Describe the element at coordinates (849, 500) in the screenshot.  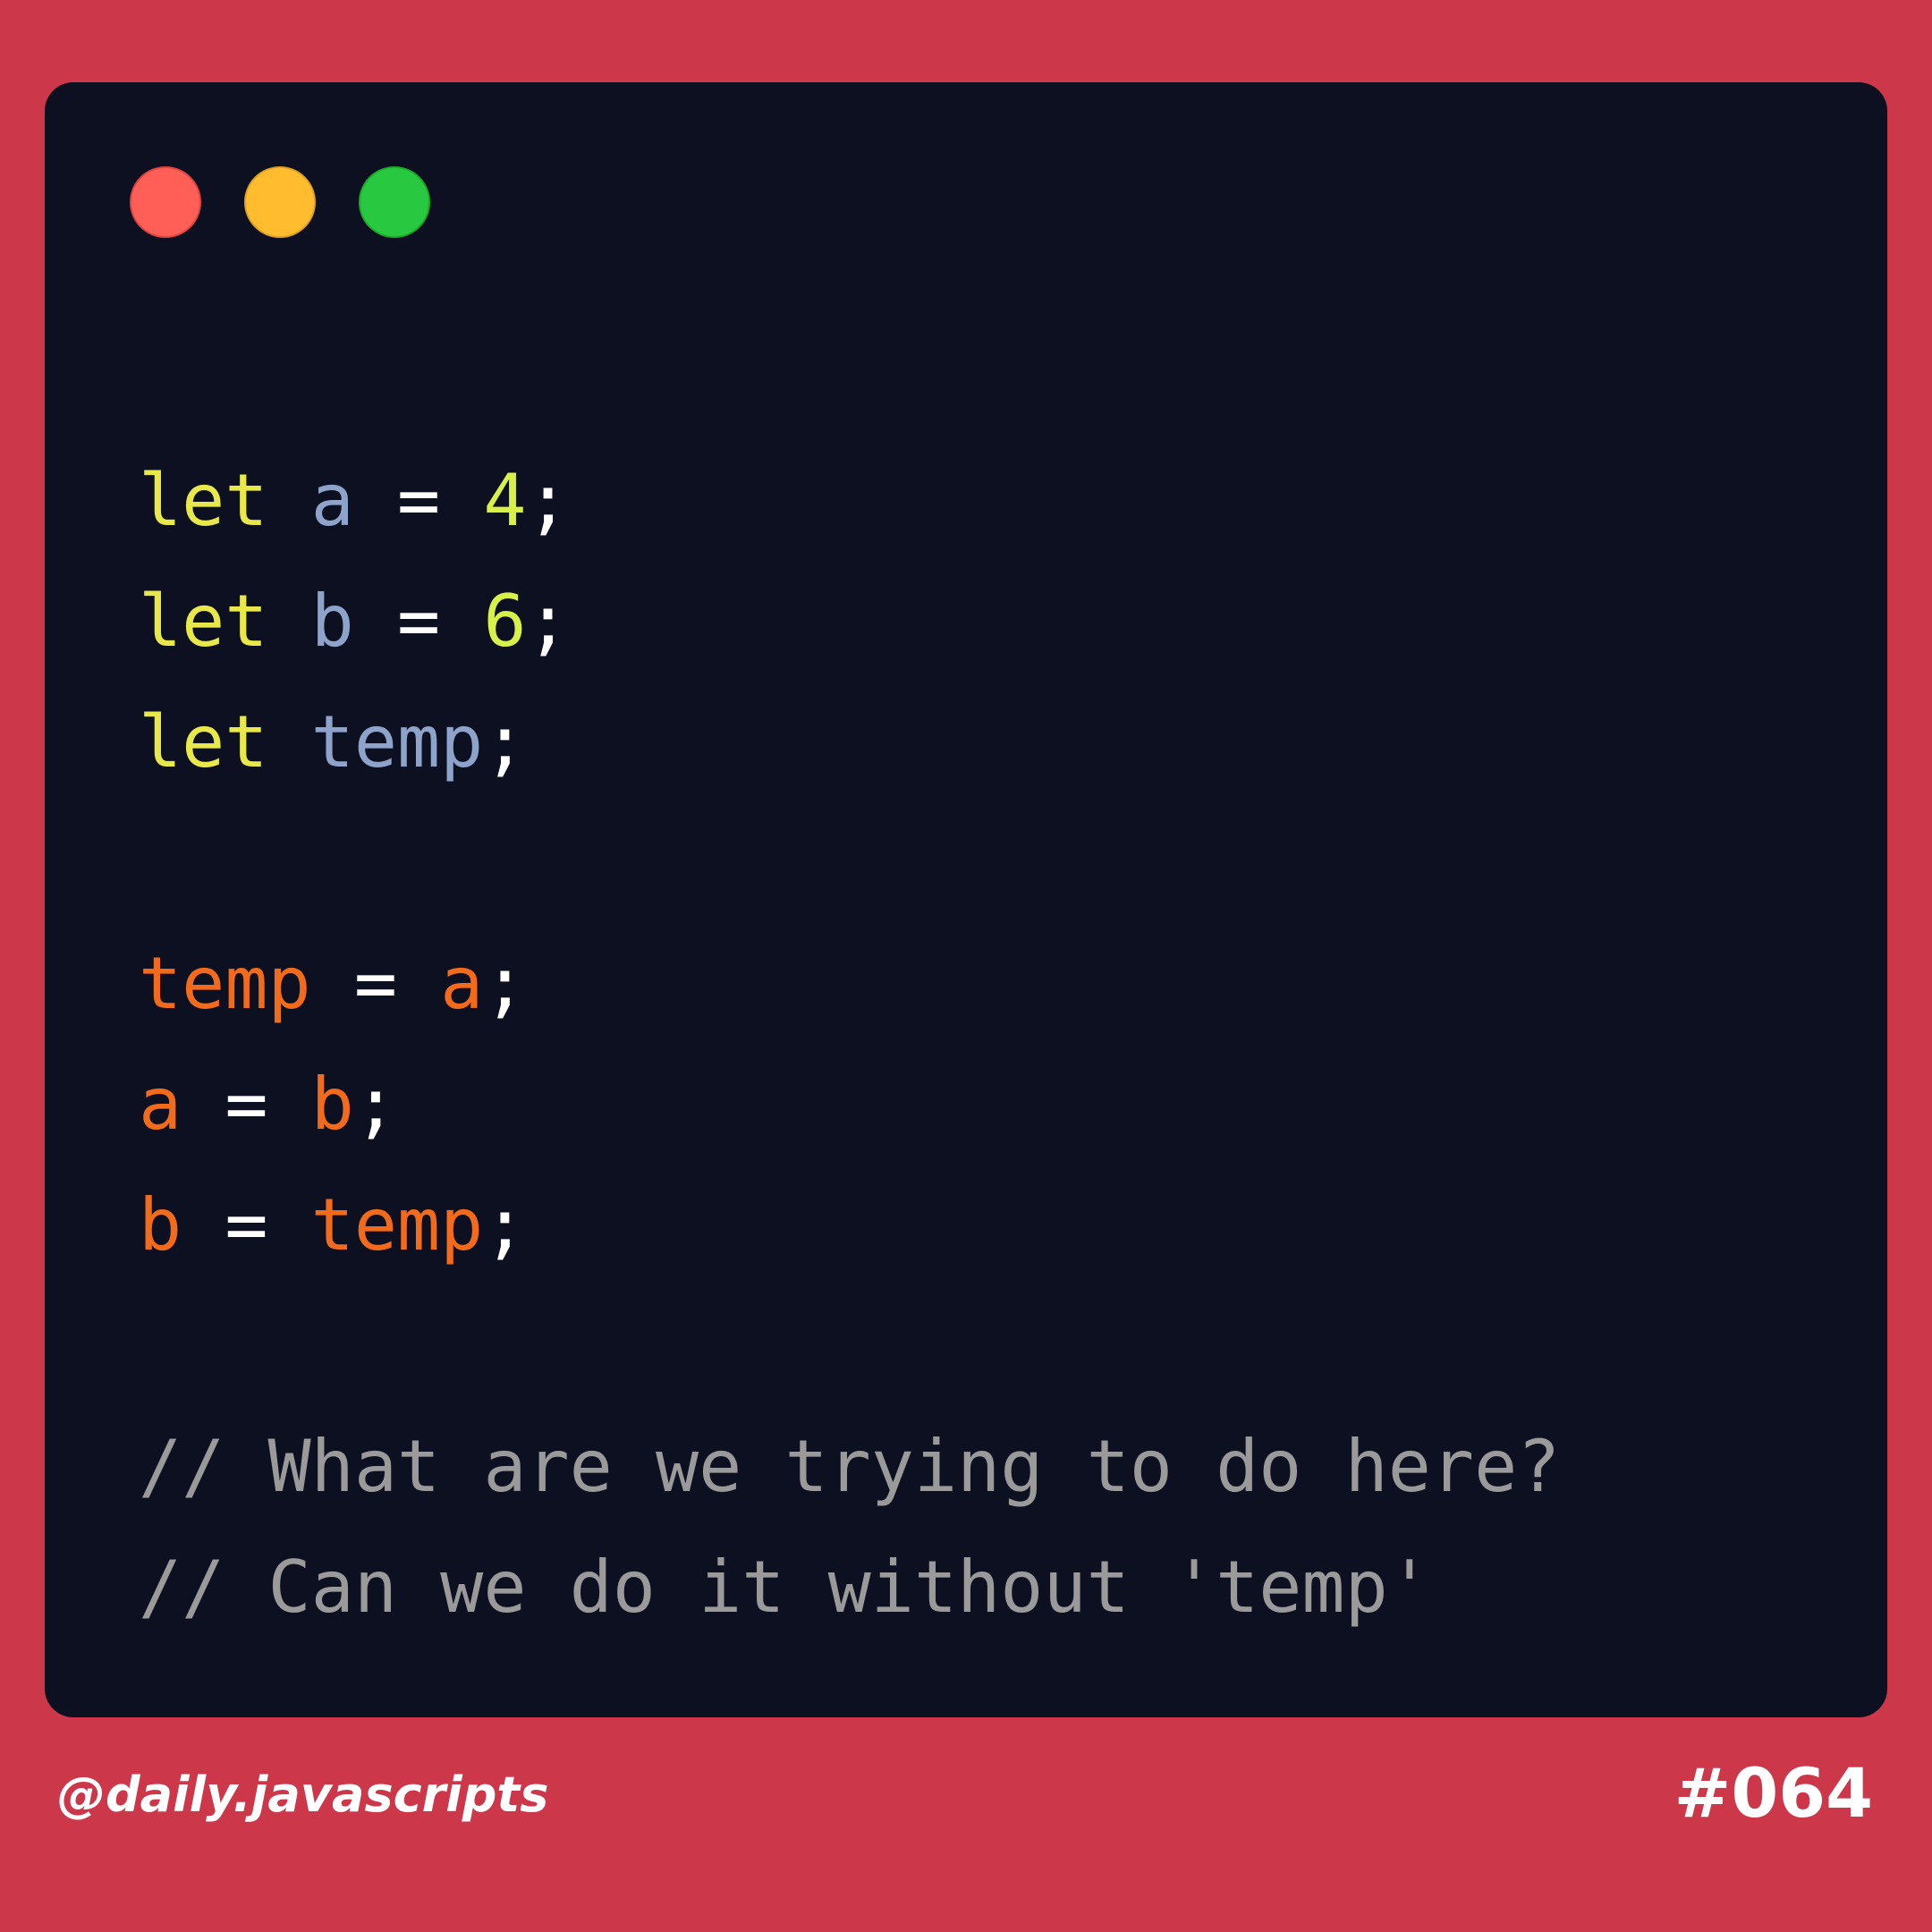
I see `code-line: let a = 4;` at that location.